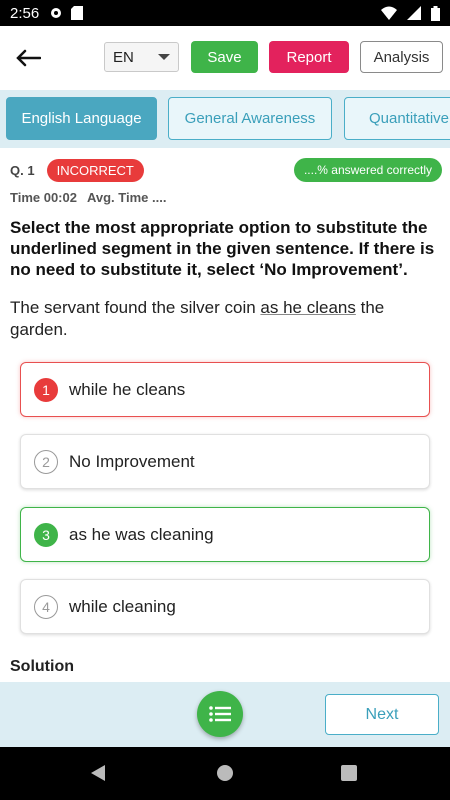 The width and height of the screenshot is (450, 800). Describe the element at coordinates (164, 57) in the screenshot. I see `chevron-down-icon` at that location.